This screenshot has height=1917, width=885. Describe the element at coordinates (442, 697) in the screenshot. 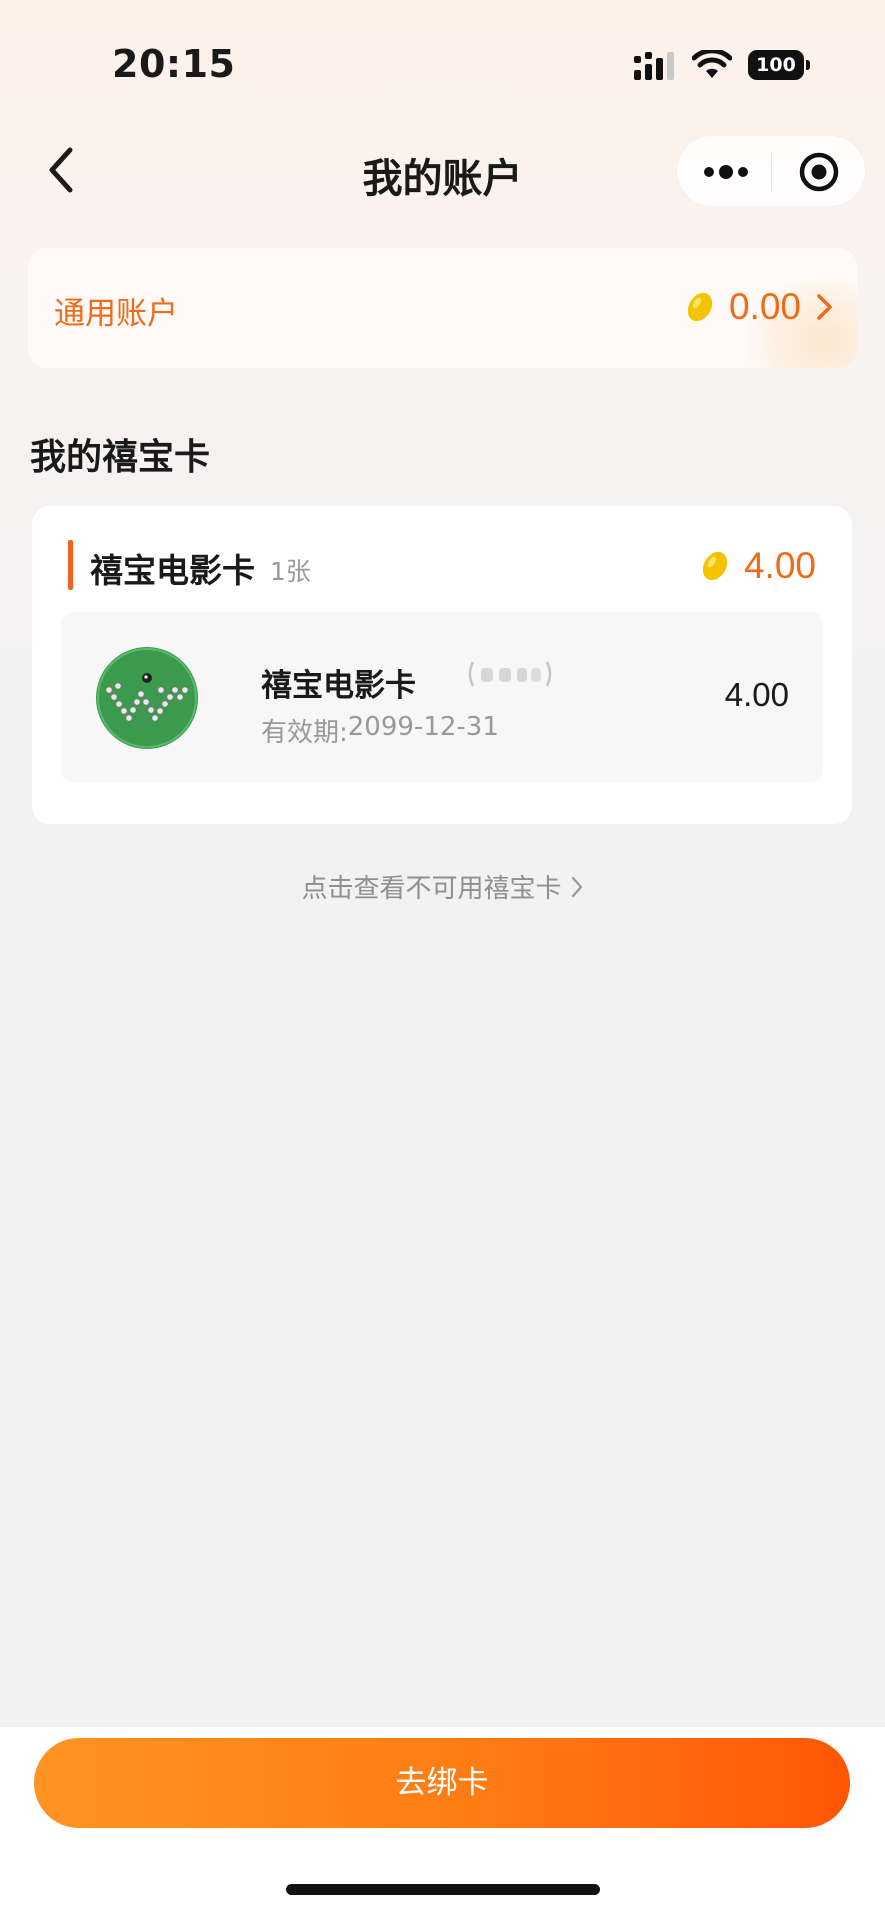

I see `card-list-item: 禧宝电影卡 有效期: 2099-12-31 4.00` at that location.